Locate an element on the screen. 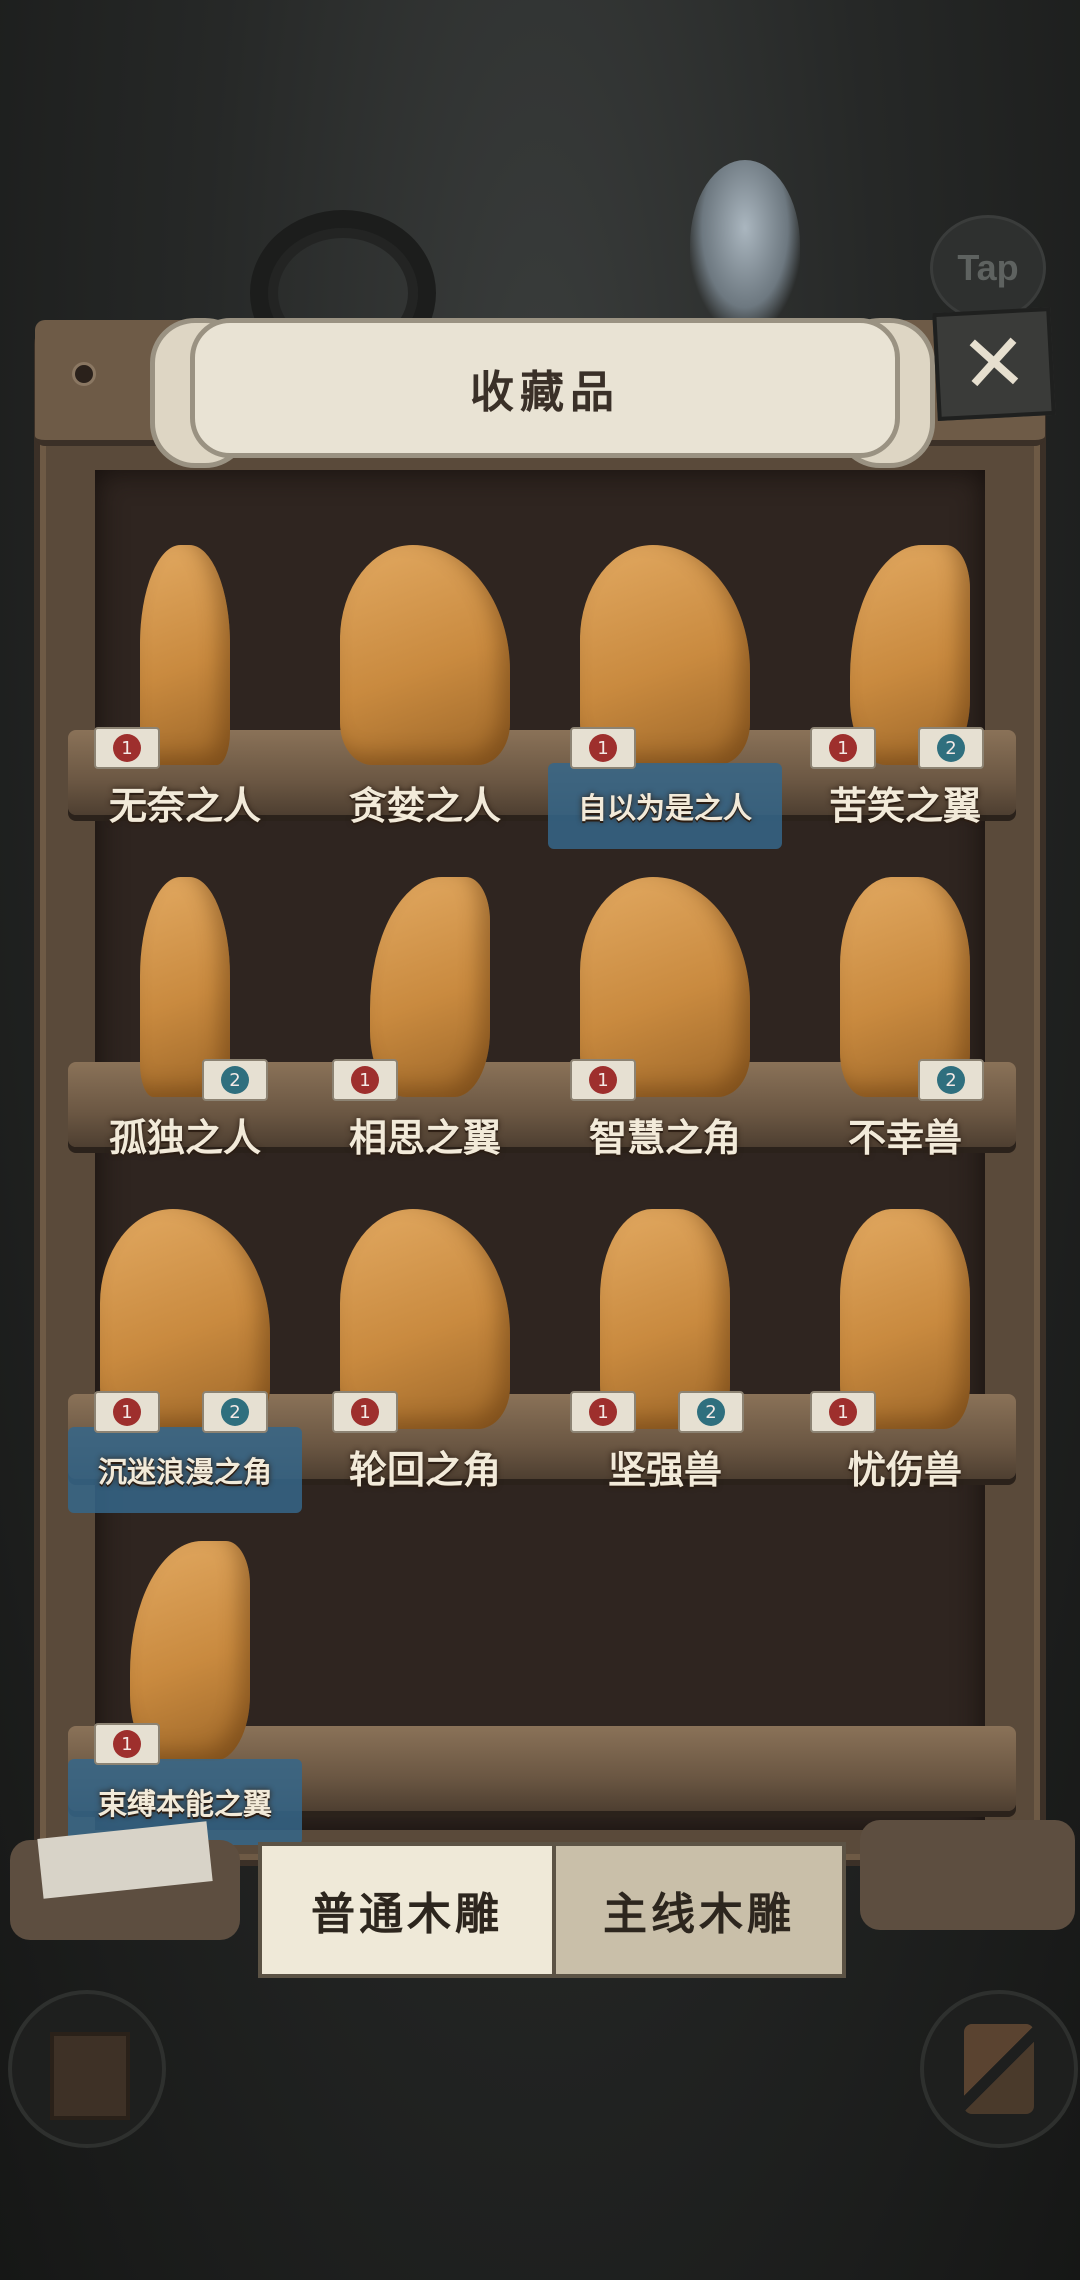 This screenshot has height=2280, width=1080. collection-item: 1 忧伤兽 is located at coordinates (905, 1364).